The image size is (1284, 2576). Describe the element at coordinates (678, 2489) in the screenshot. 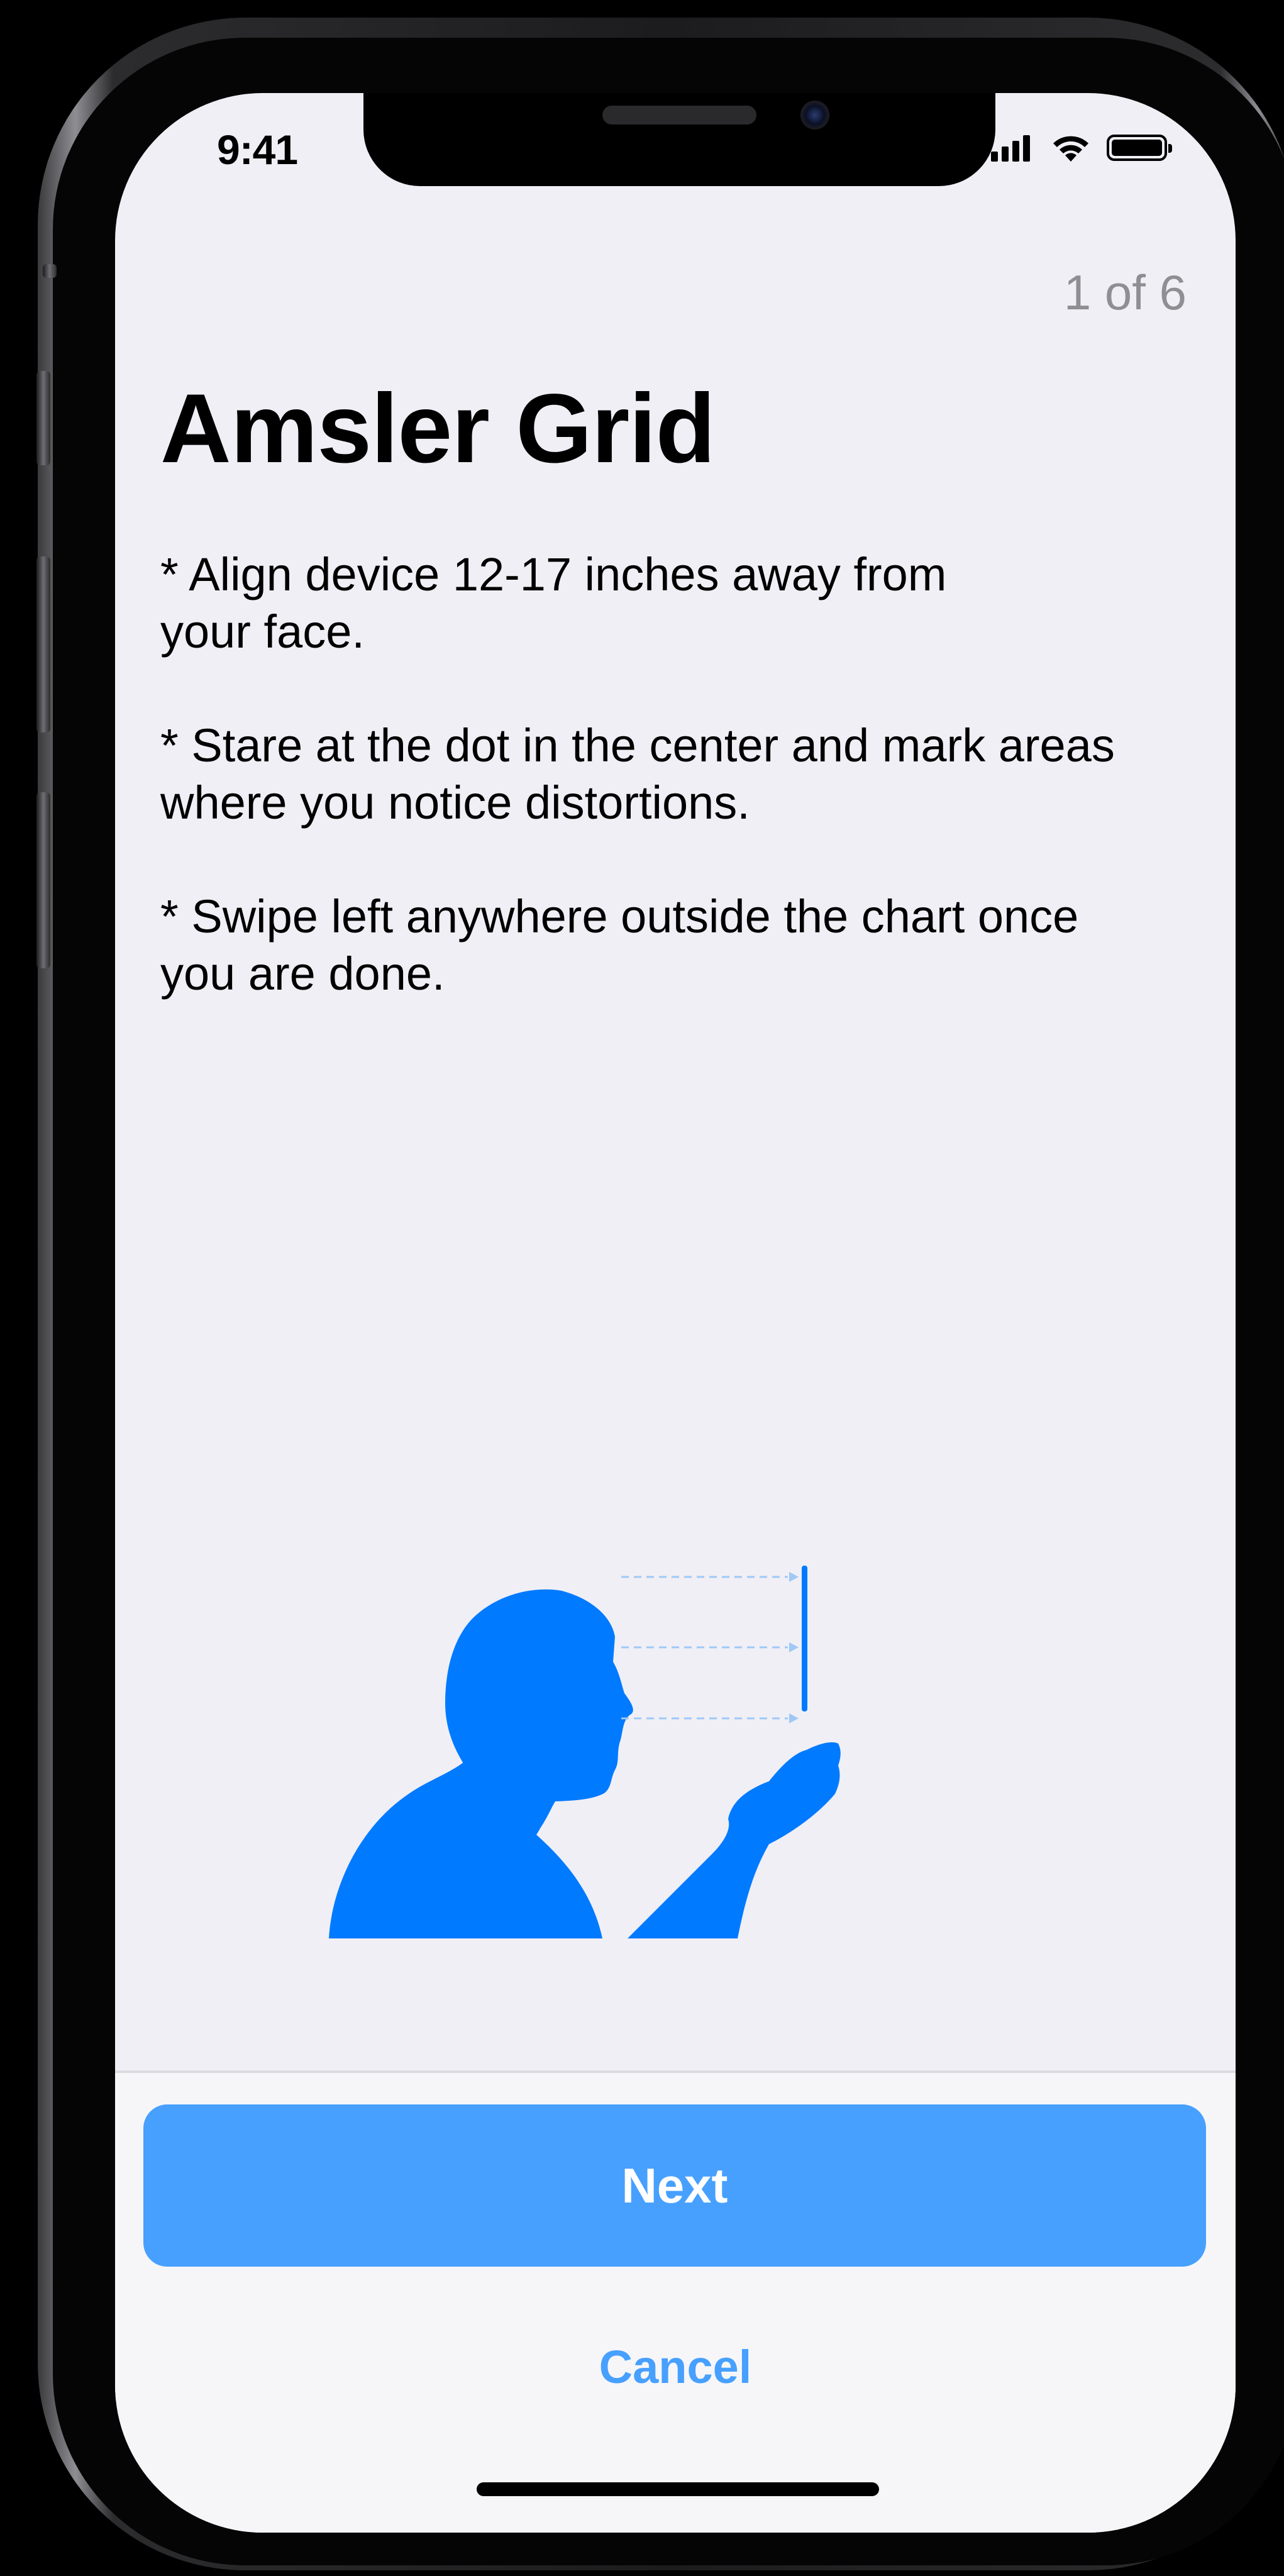

I see `home-indicator` at that location.